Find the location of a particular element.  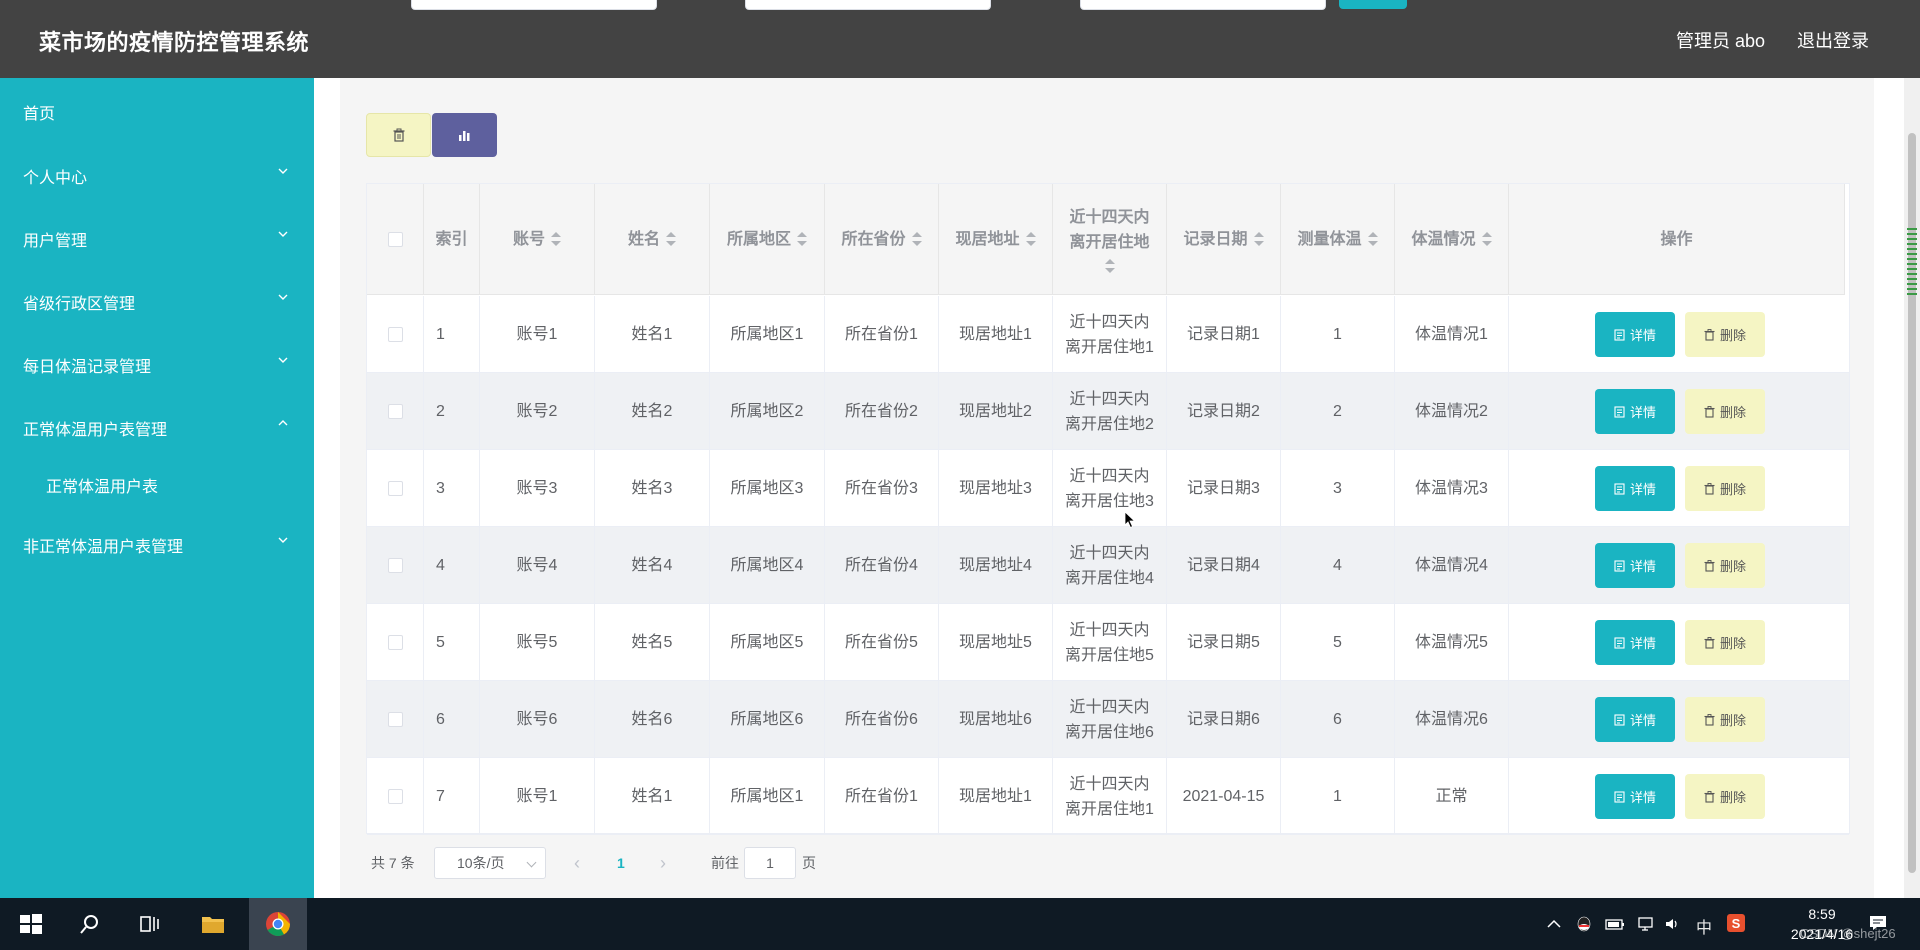

next-page-button: › is located at coordinates (668, 863).